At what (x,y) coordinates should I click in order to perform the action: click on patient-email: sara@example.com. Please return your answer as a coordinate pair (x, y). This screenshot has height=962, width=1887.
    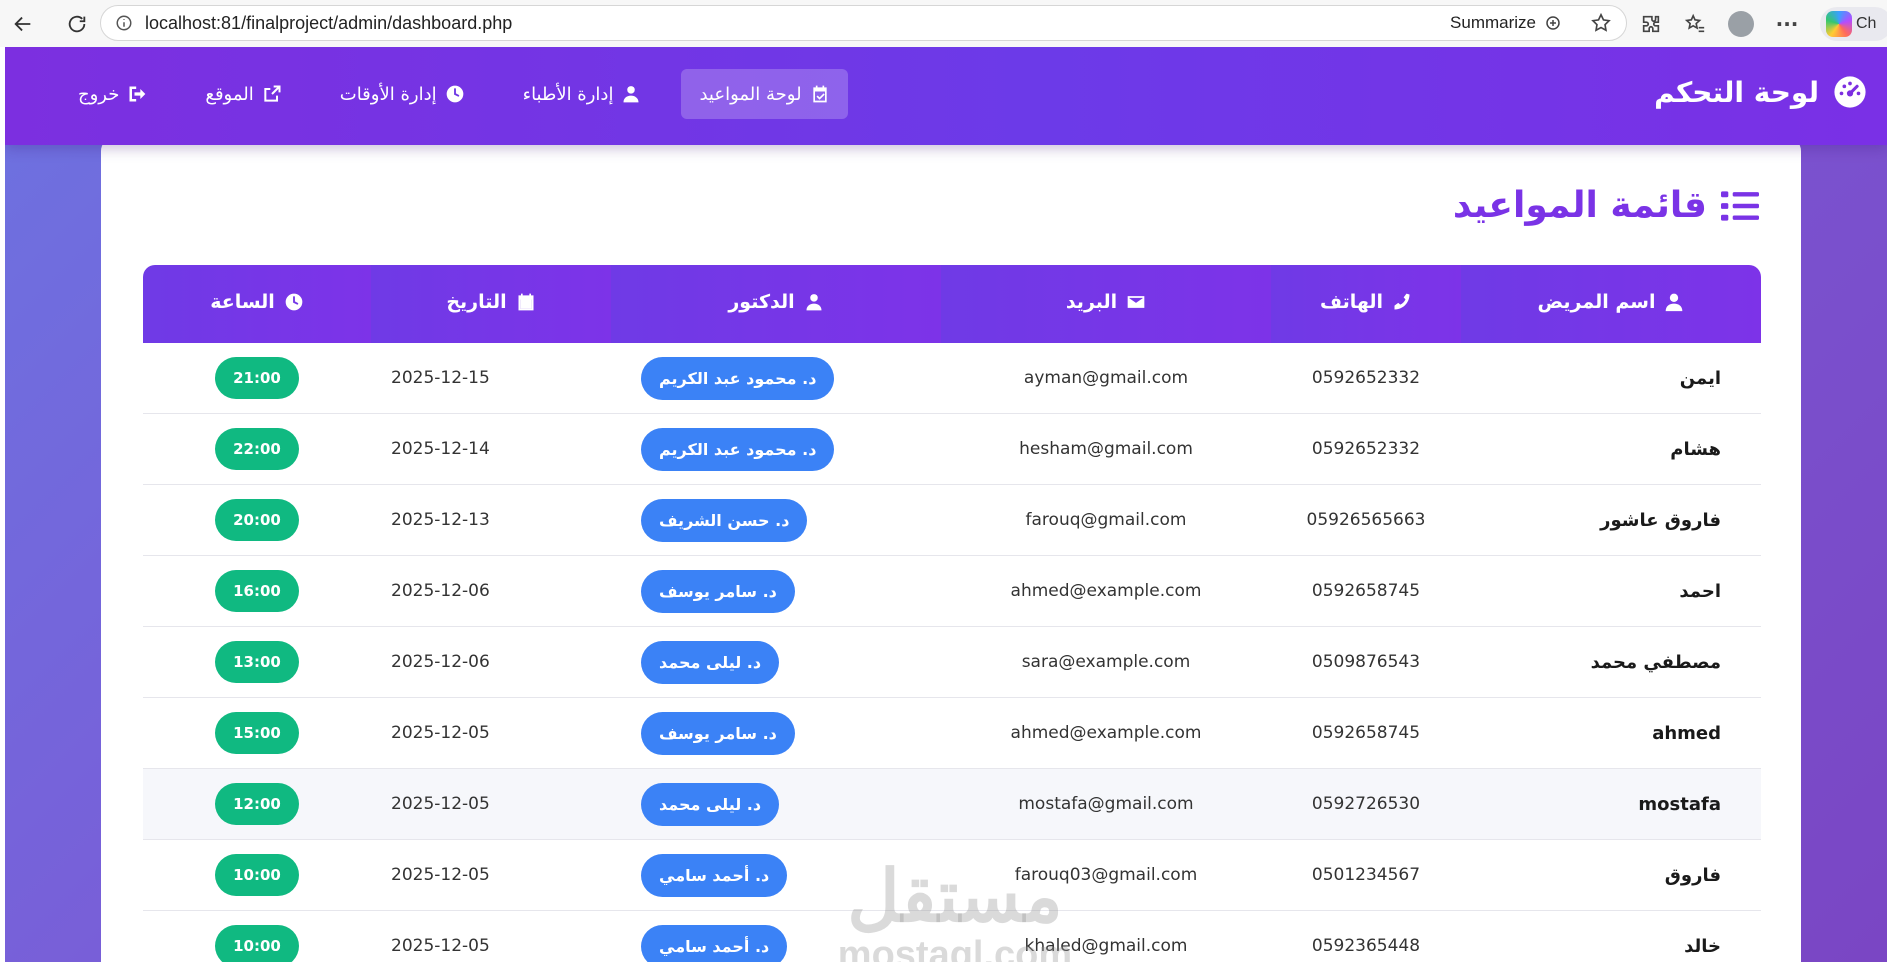
    Looking at the image, I should click on (1106, 662).